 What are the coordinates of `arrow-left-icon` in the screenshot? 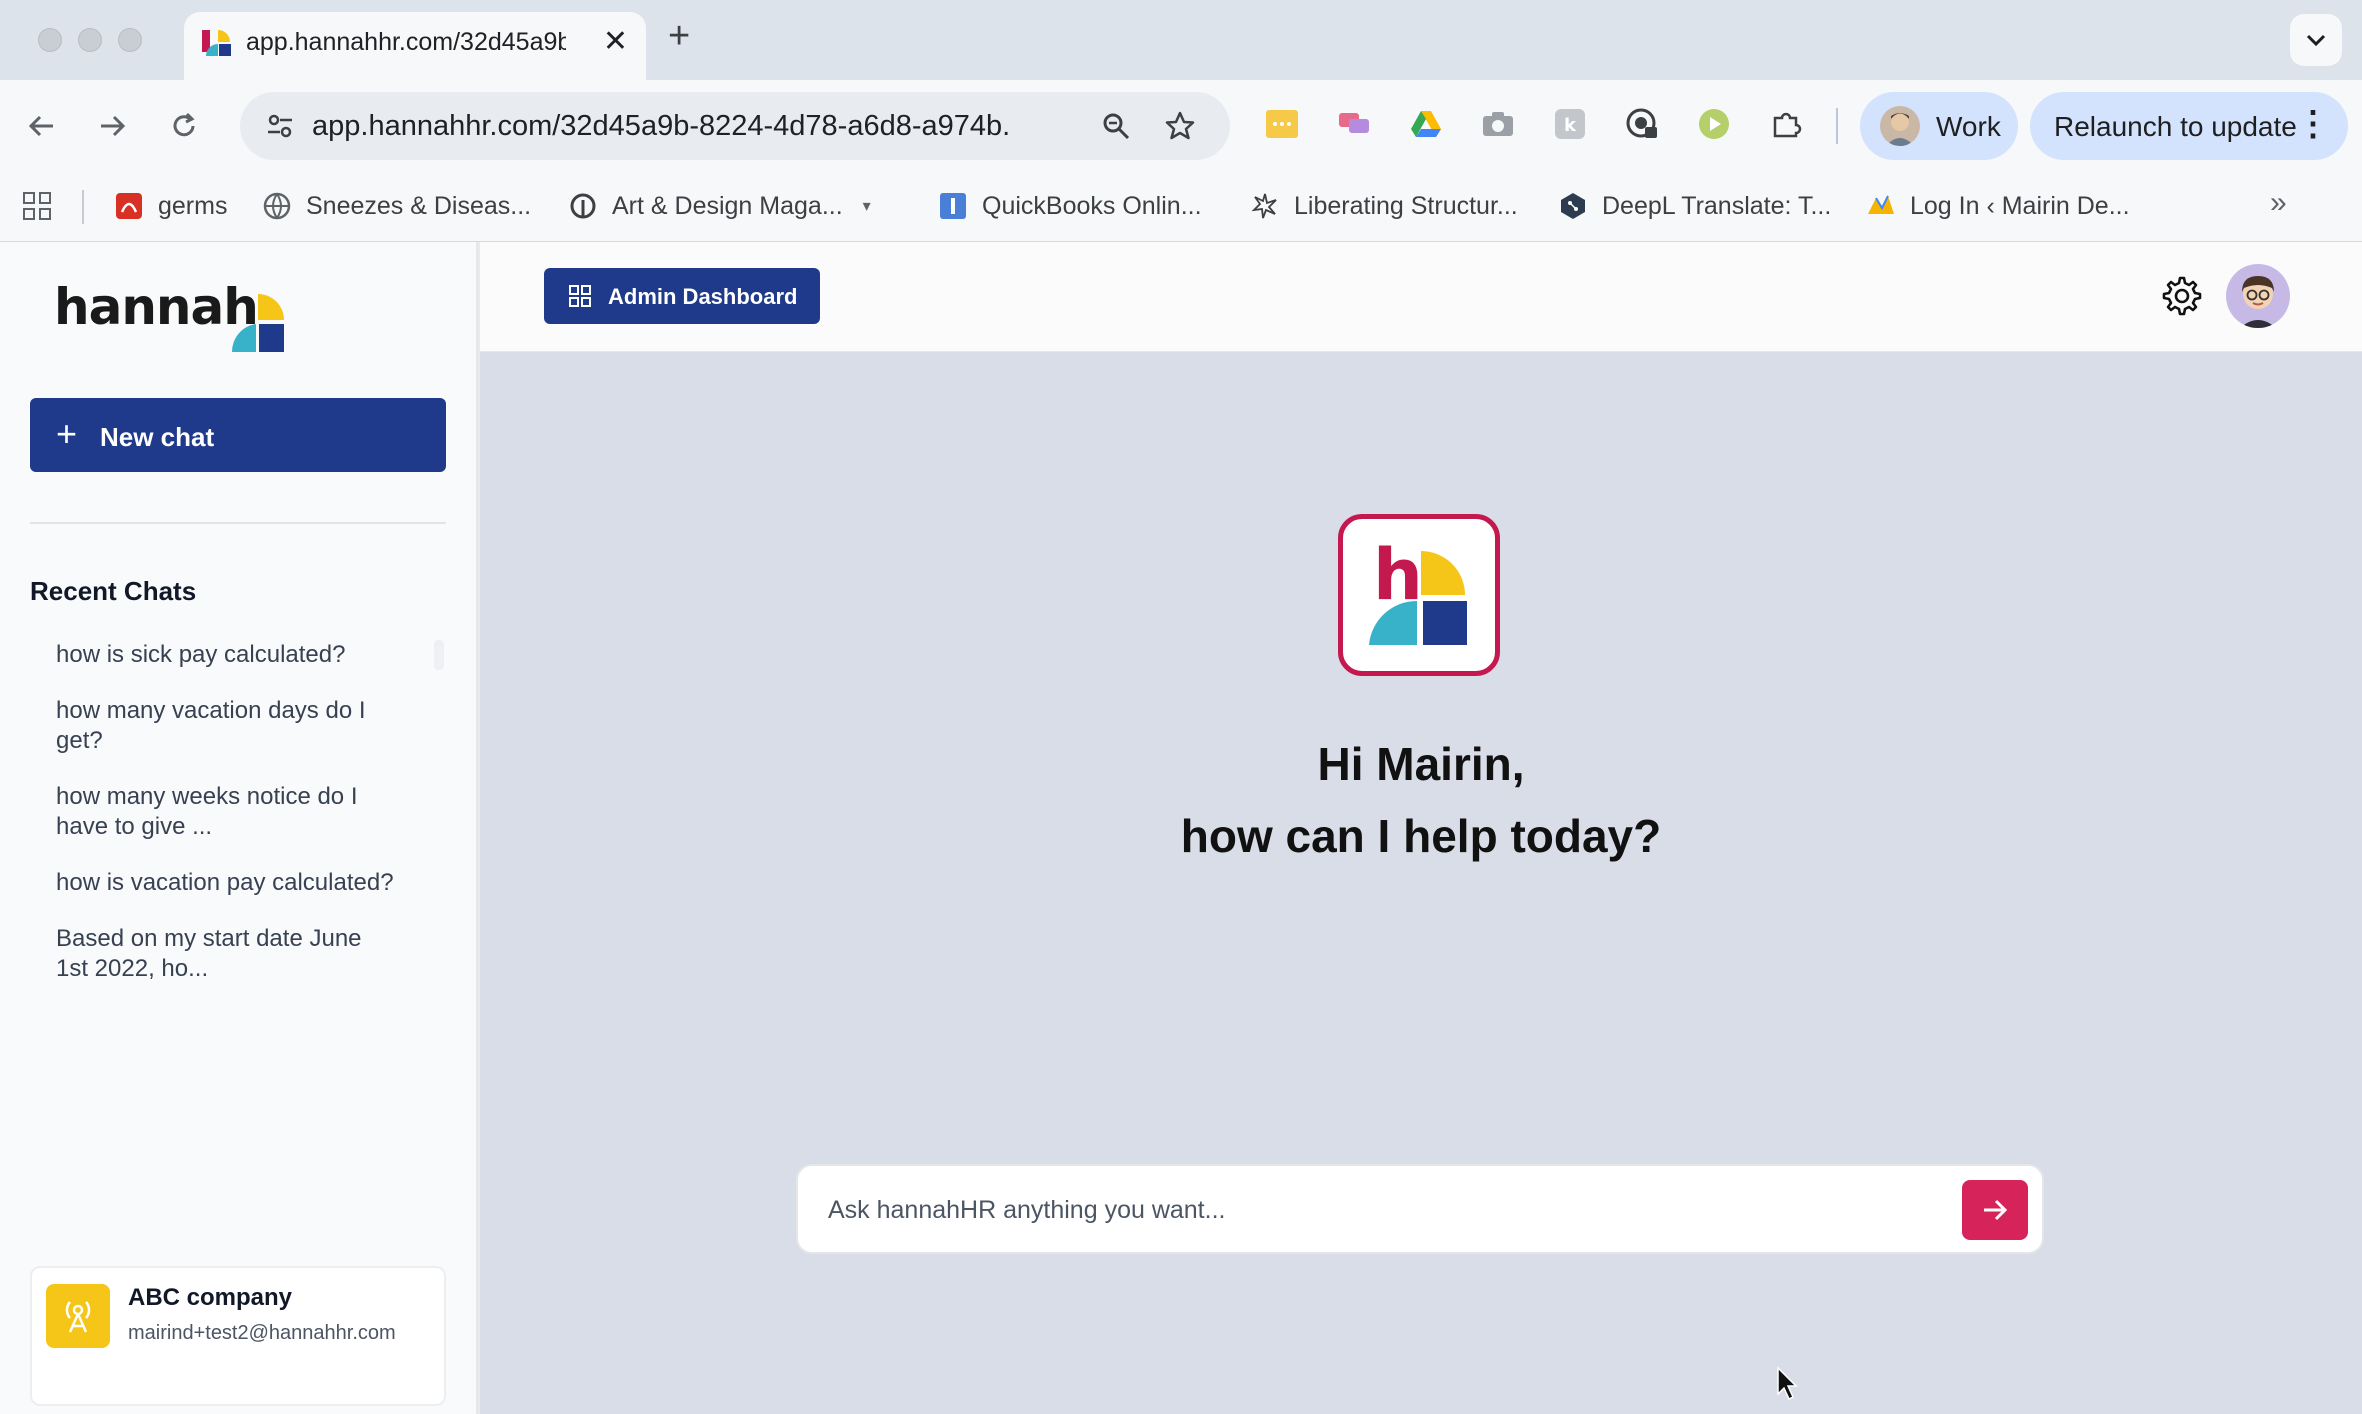 It's located at (40, 126).